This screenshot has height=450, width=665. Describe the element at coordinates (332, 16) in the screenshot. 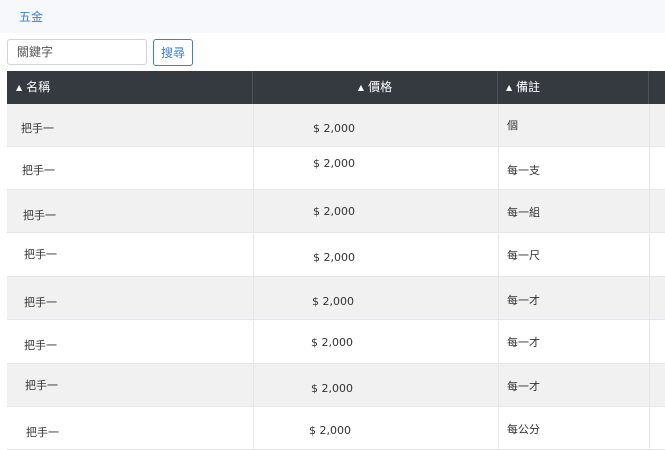

I see `breadcrumb-bar: 五金` at that location.